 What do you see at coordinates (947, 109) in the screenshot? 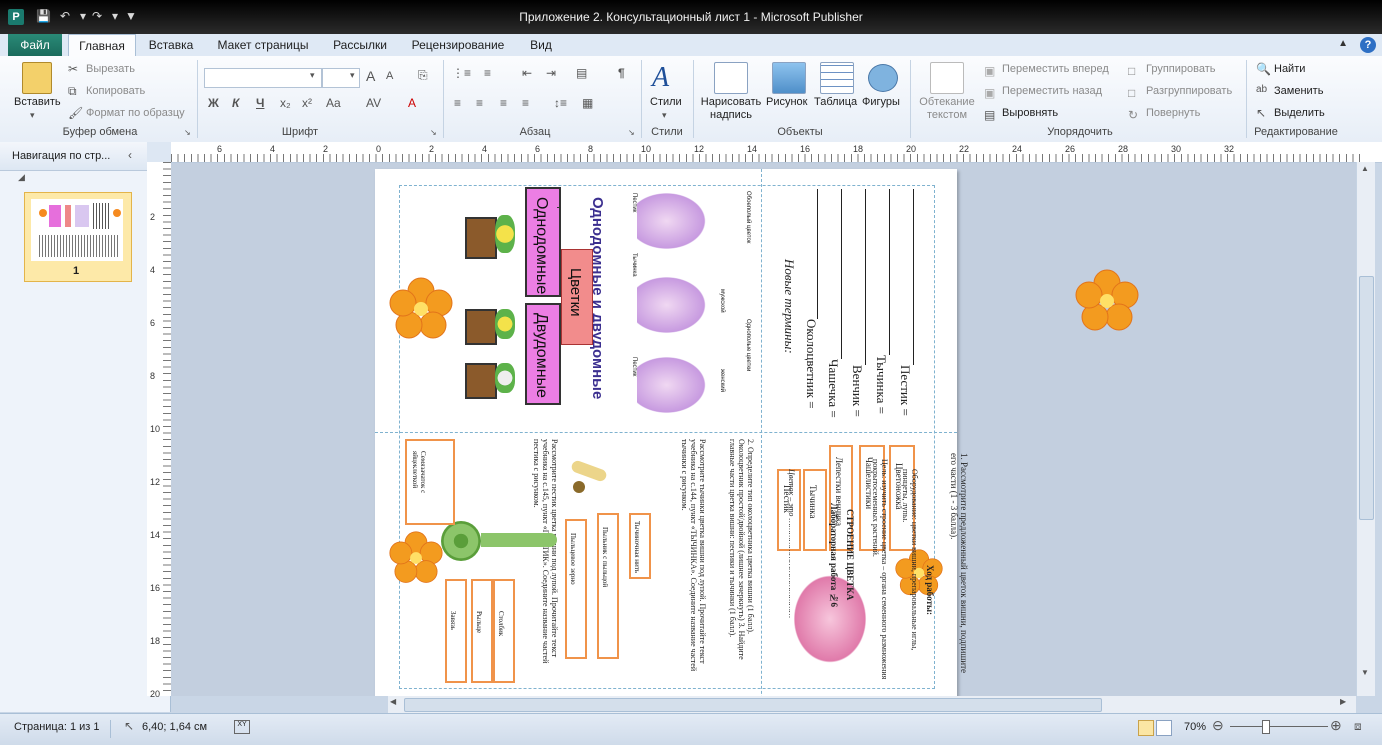
I see `wrap-text-button: Обтекание текстом` at bounding box center [947, 109].